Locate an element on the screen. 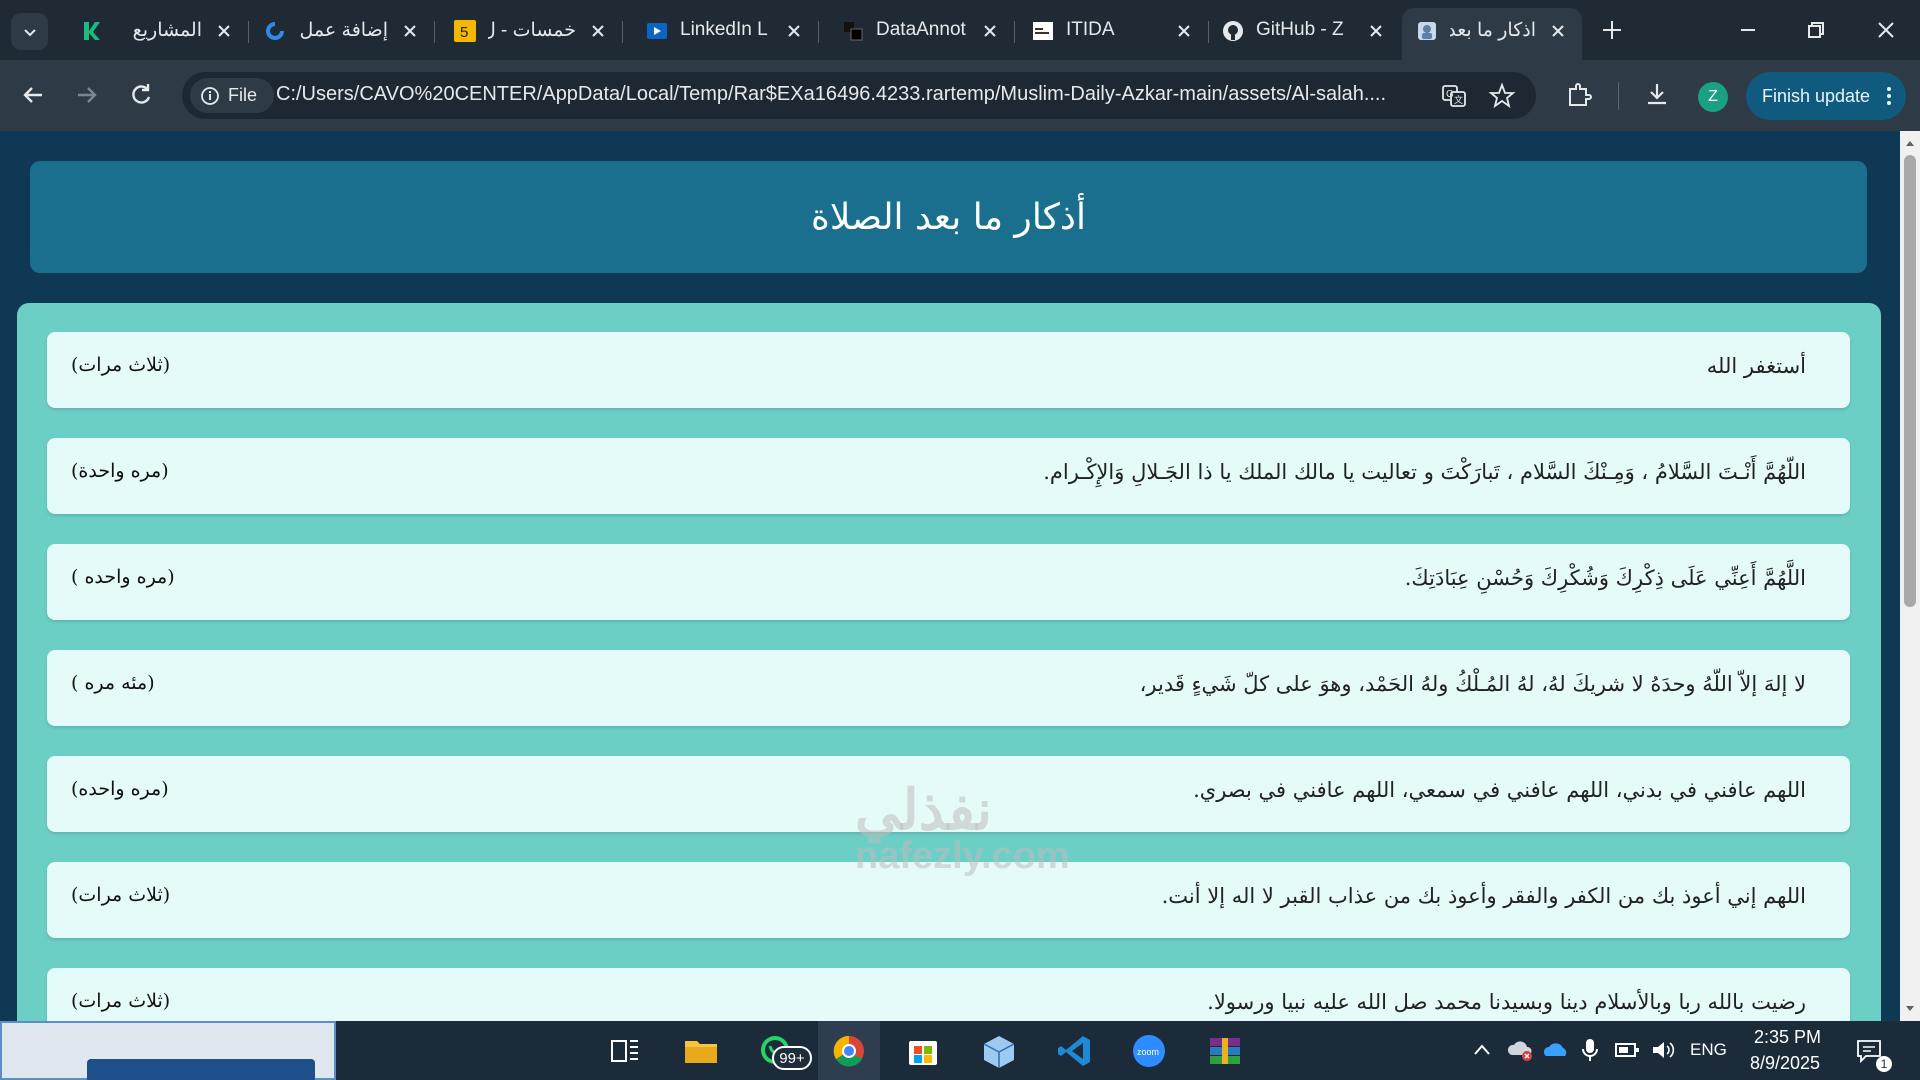  tab-title: إضافة عمل is located at coordinates (343, 30).